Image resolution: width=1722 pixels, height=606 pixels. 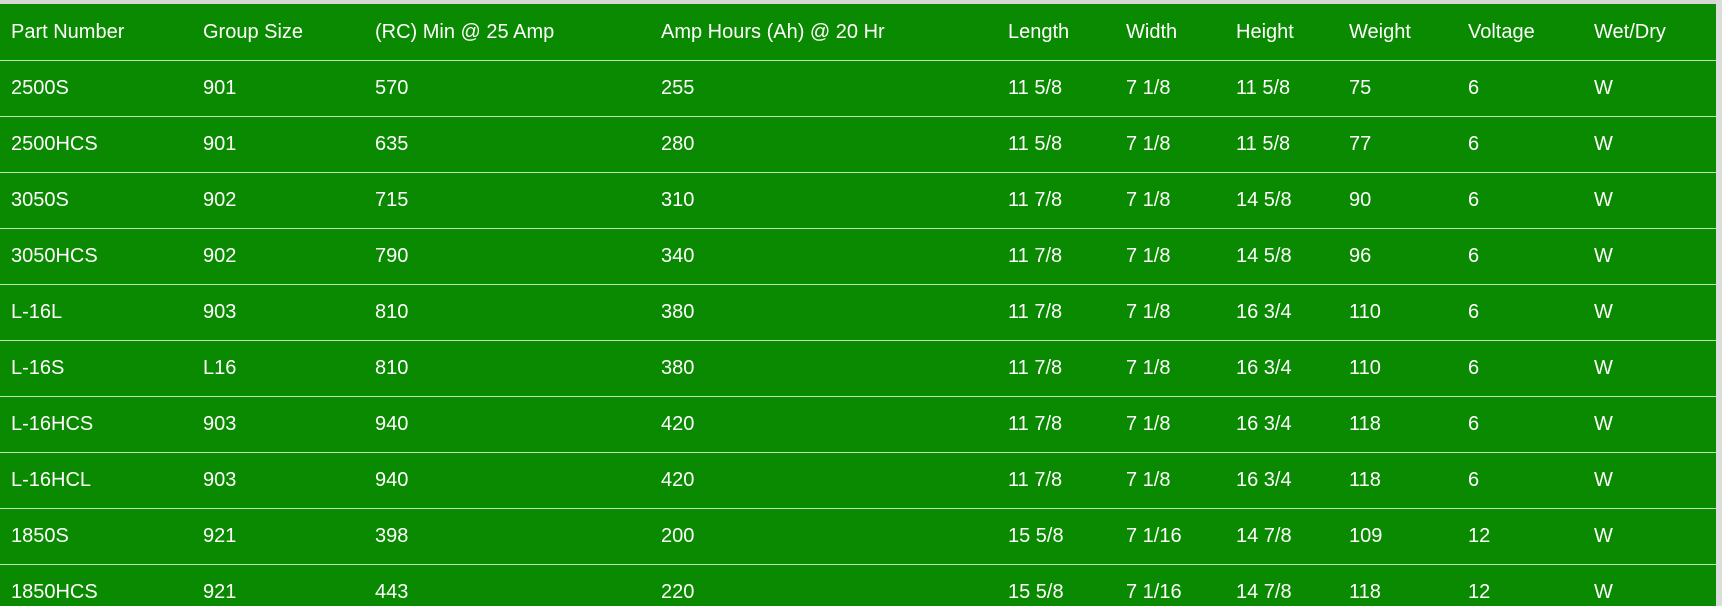 What do you see at coordinates (1397, 536) in the screenshot?
I see `cell-weight: 109` at bounding box center [1397, 536].